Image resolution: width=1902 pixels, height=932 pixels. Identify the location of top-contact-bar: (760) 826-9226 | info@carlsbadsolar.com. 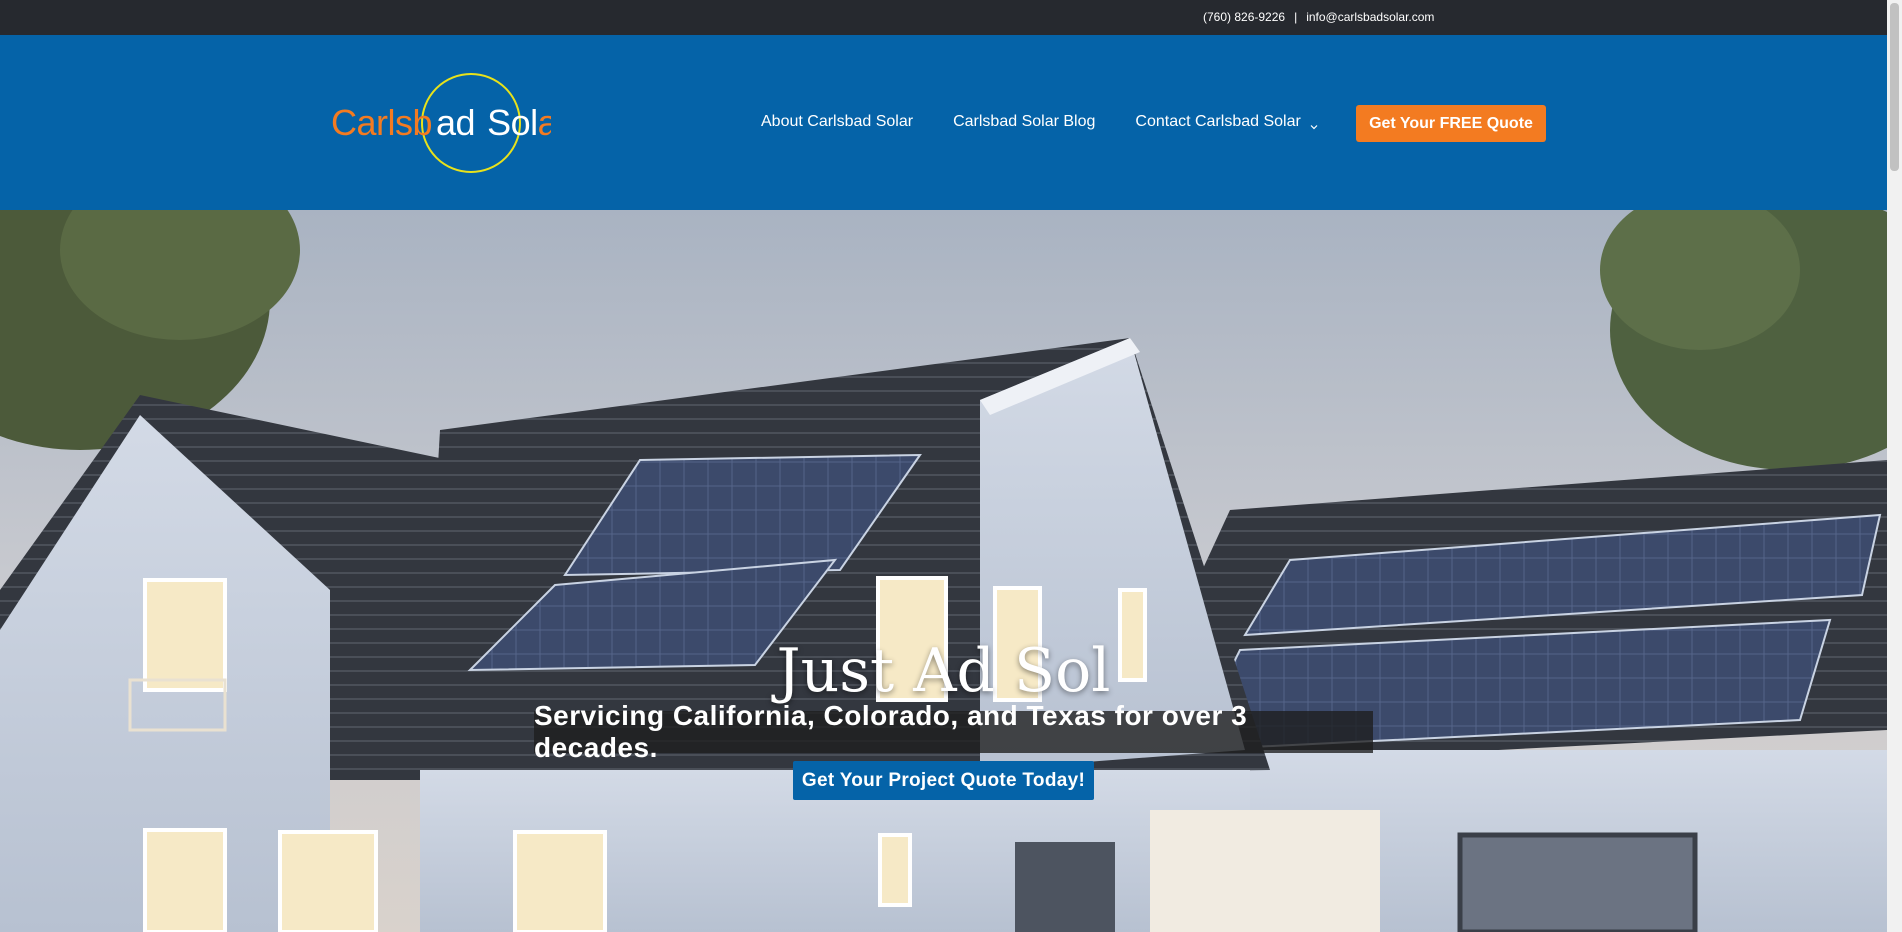
(943, 17).